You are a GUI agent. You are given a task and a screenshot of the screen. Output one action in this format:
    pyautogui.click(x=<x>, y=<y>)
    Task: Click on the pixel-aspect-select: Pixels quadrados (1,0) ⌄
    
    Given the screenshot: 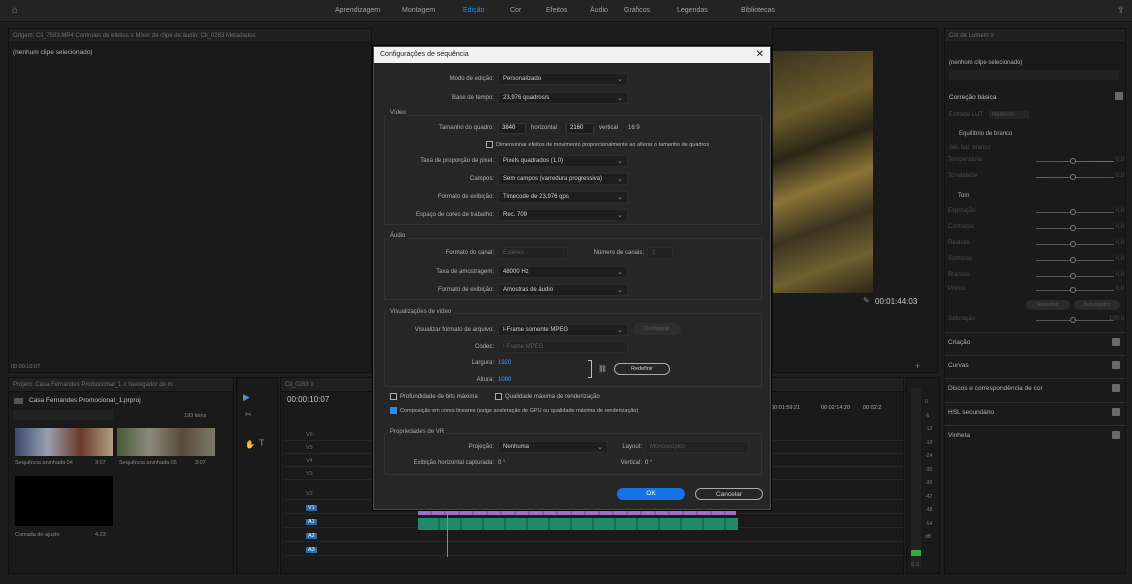 What is the action you would take?
    pyautogui.click(x=563, y=161)
    